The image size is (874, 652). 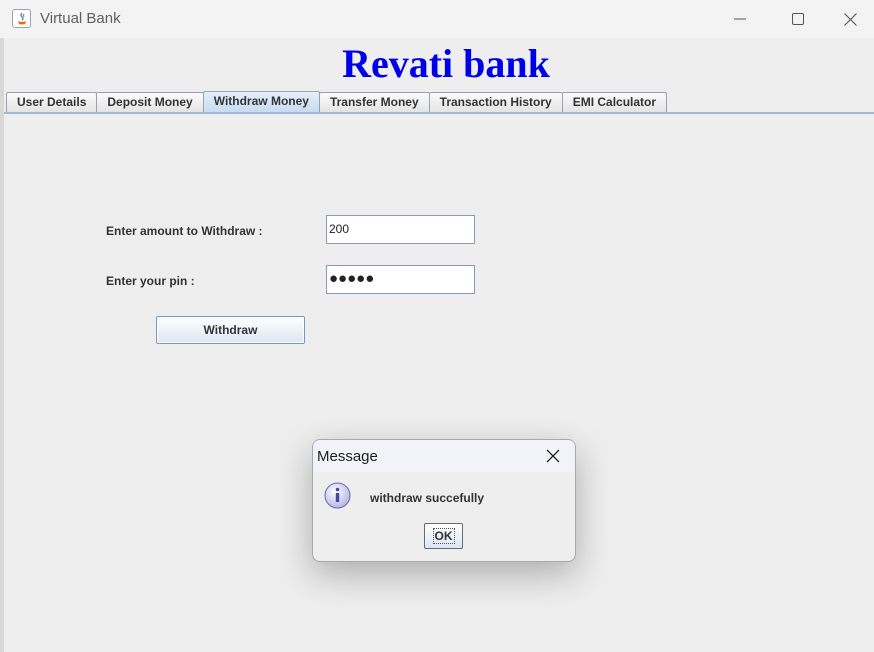 I want to click on close-button, so click(x=850, y=19).